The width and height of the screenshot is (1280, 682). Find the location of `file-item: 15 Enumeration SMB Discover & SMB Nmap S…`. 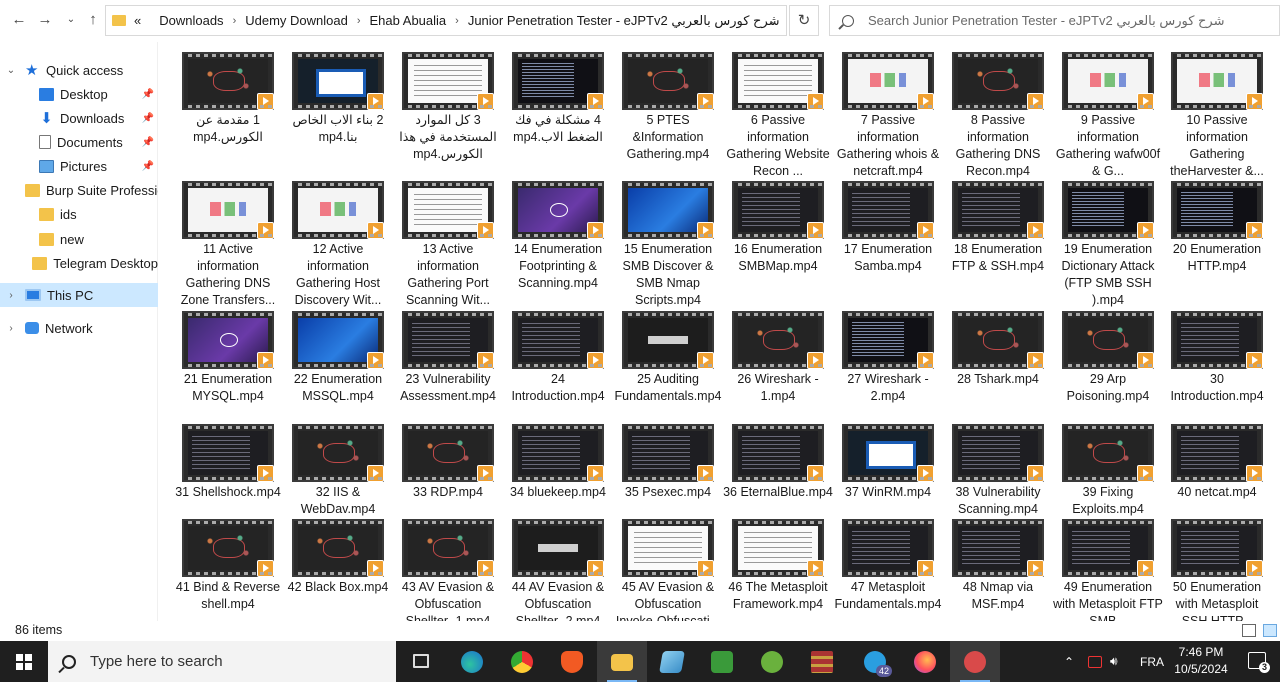

file-item: 15 Enumeration SMB Discover & SMB Nmap S… is located at coordinates (674, 241).